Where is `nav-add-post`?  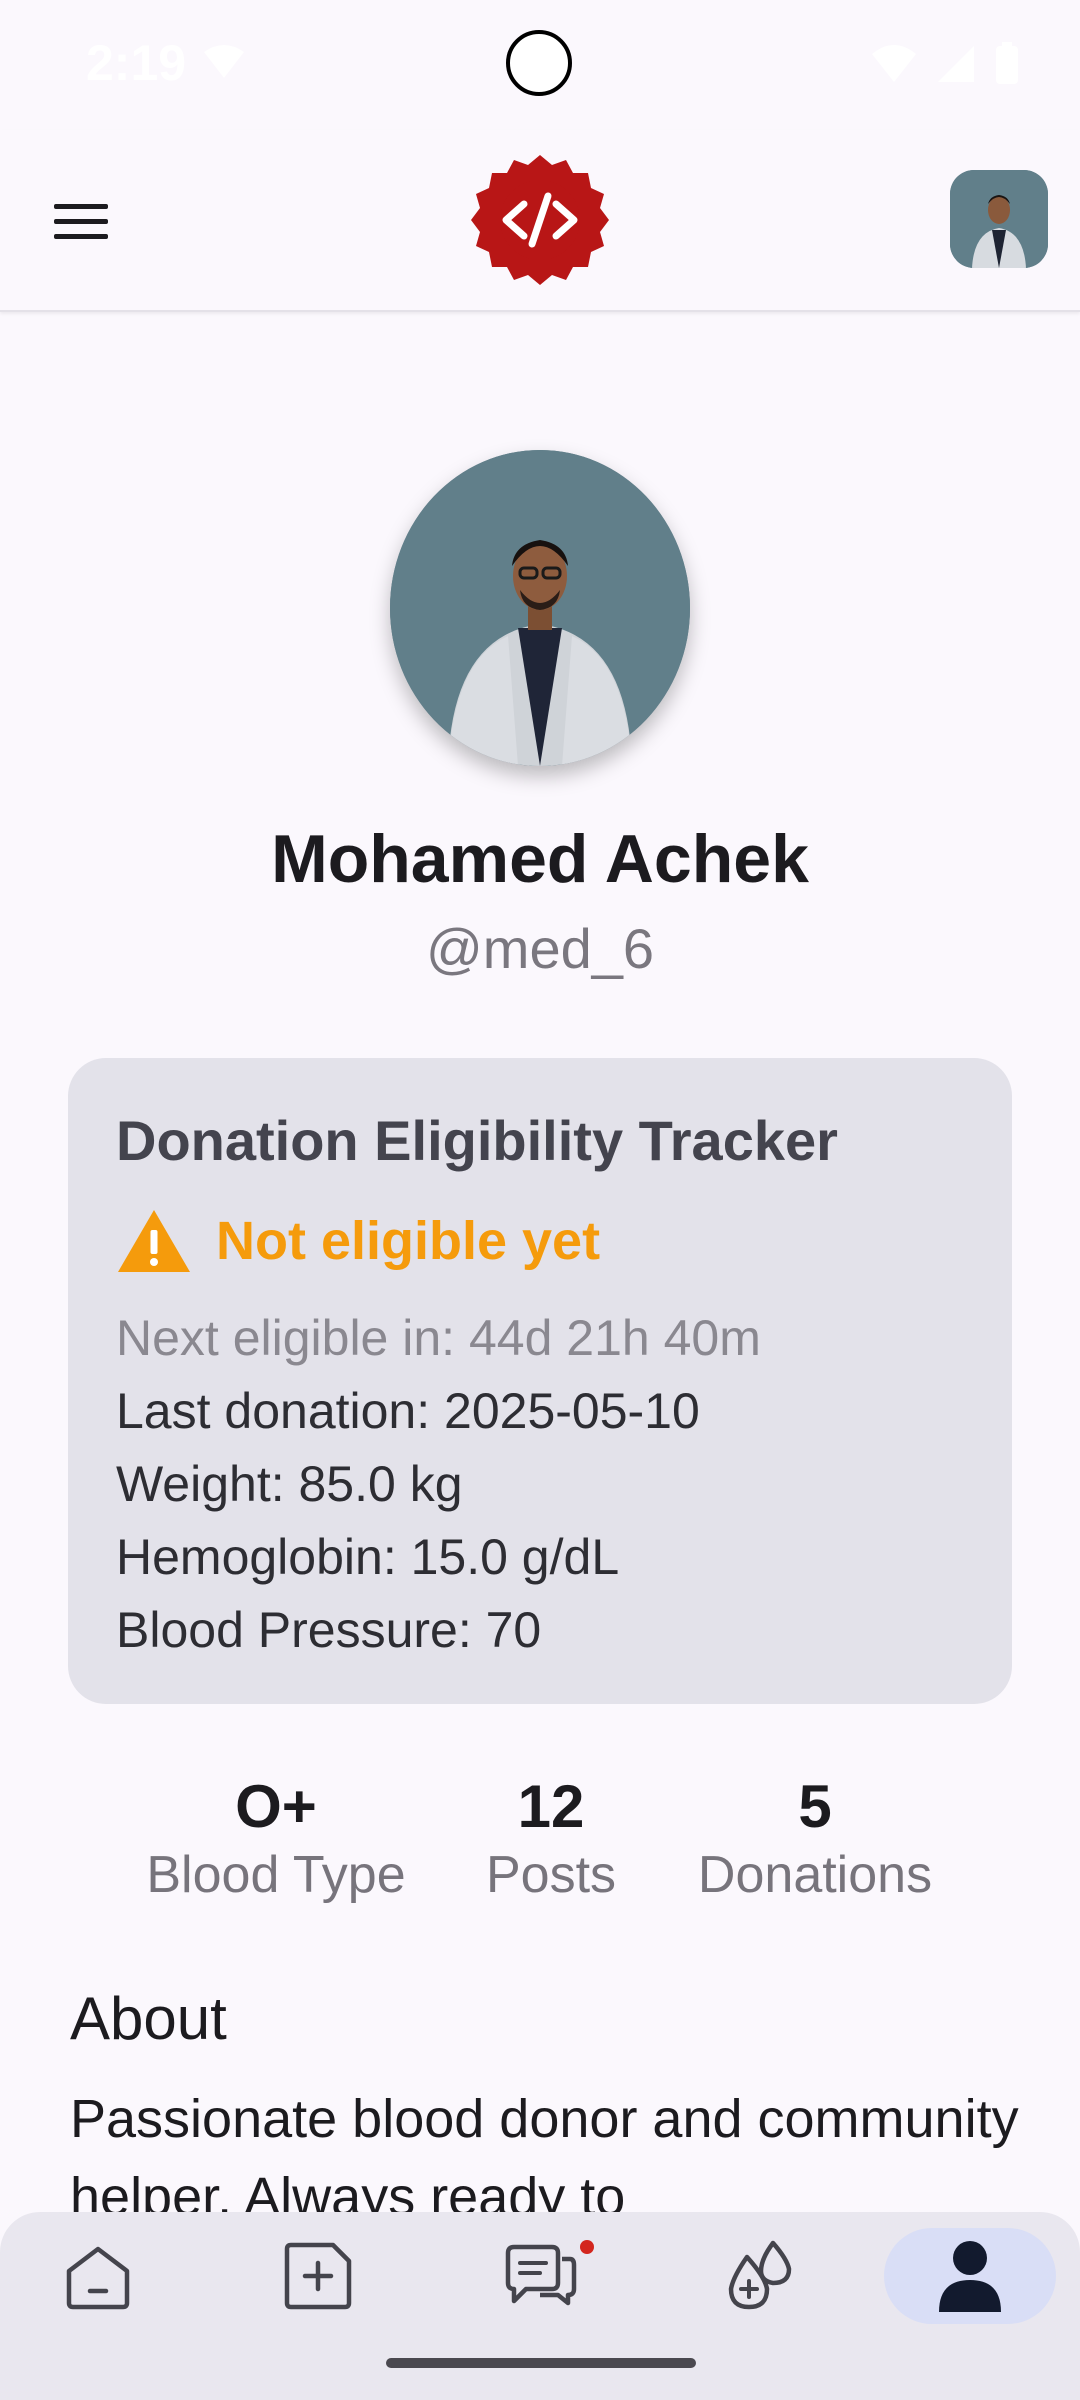
nav-add-post is located at coordinates (318, 2276).